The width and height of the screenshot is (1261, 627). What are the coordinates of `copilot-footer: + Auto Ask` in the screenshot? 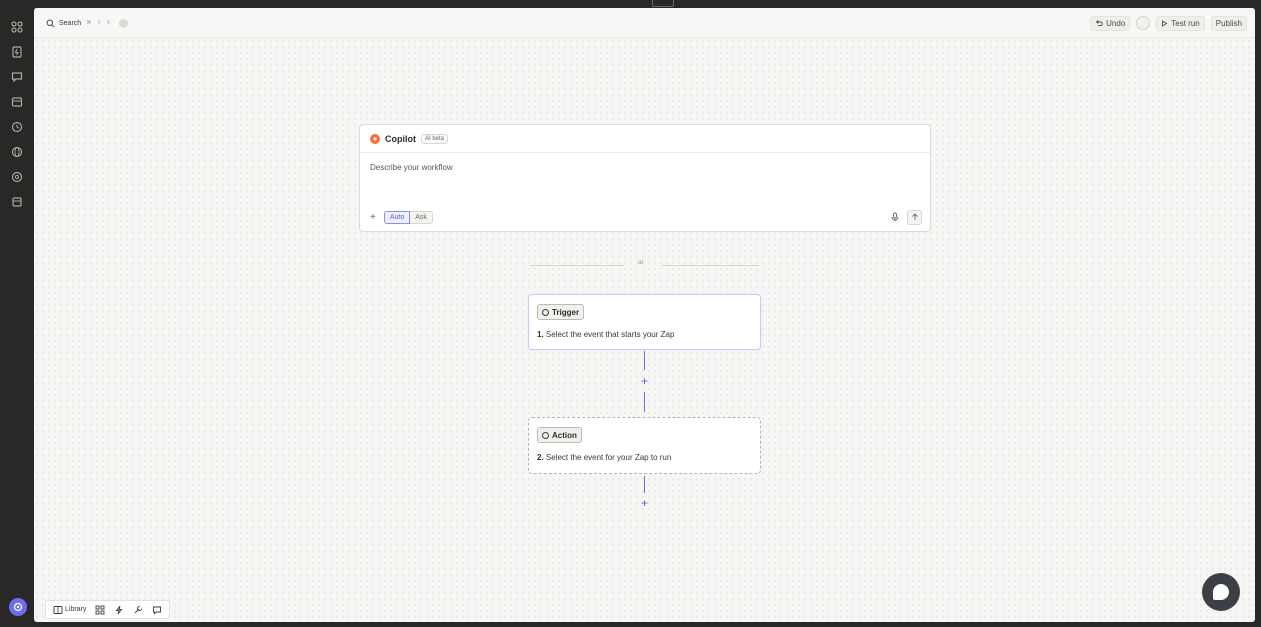 It's located at (646, 217).